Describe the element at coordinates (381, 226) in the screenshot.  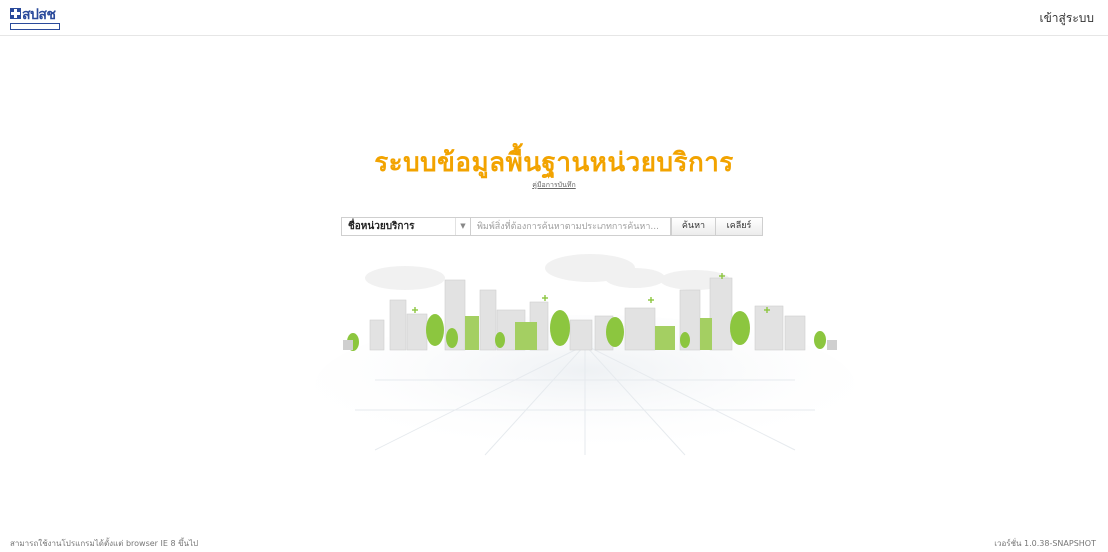
I see `search-type-value: ชื่อหน่วยบริการ` at that location.